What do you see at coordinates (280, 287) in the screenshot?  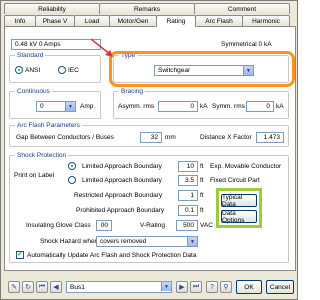 I see `cancel-button: Cancel` at bounding box center [280, 287].